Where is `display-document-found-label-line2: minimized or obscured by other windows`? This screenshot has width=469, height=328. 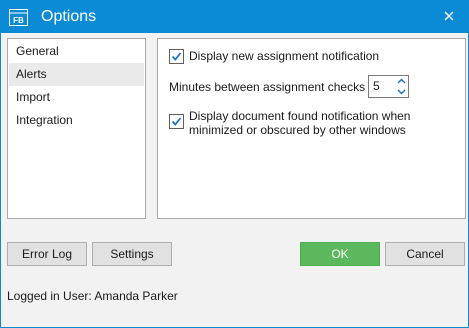
display-document-found-label-line2: minimized or obscured by other windows is located at coordinates (297, 130).